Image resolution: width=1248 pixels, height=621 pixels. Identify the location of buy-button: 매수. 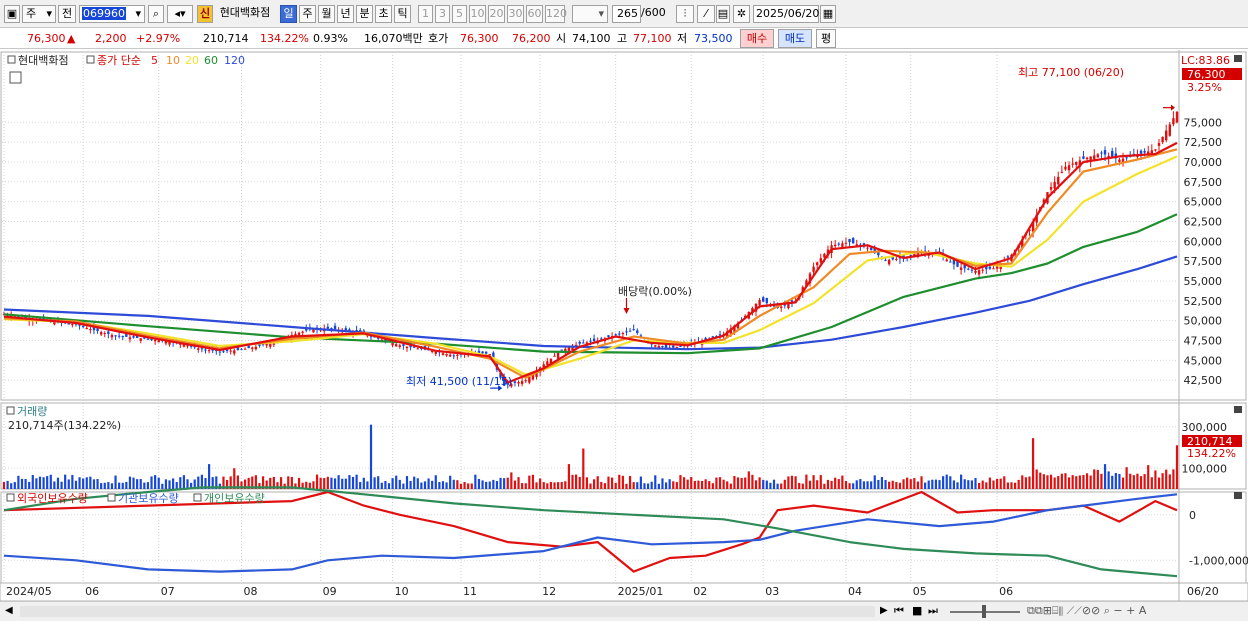
(757, 38).